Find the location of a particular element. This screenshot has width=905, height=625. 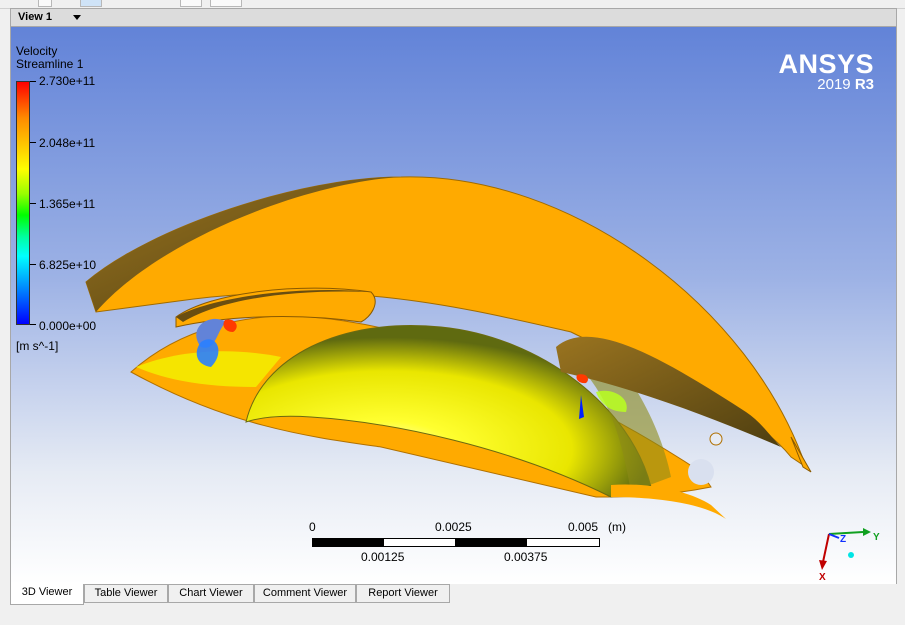

scale-label-bottom: 0.00375 is located at coordinates (526, 557).